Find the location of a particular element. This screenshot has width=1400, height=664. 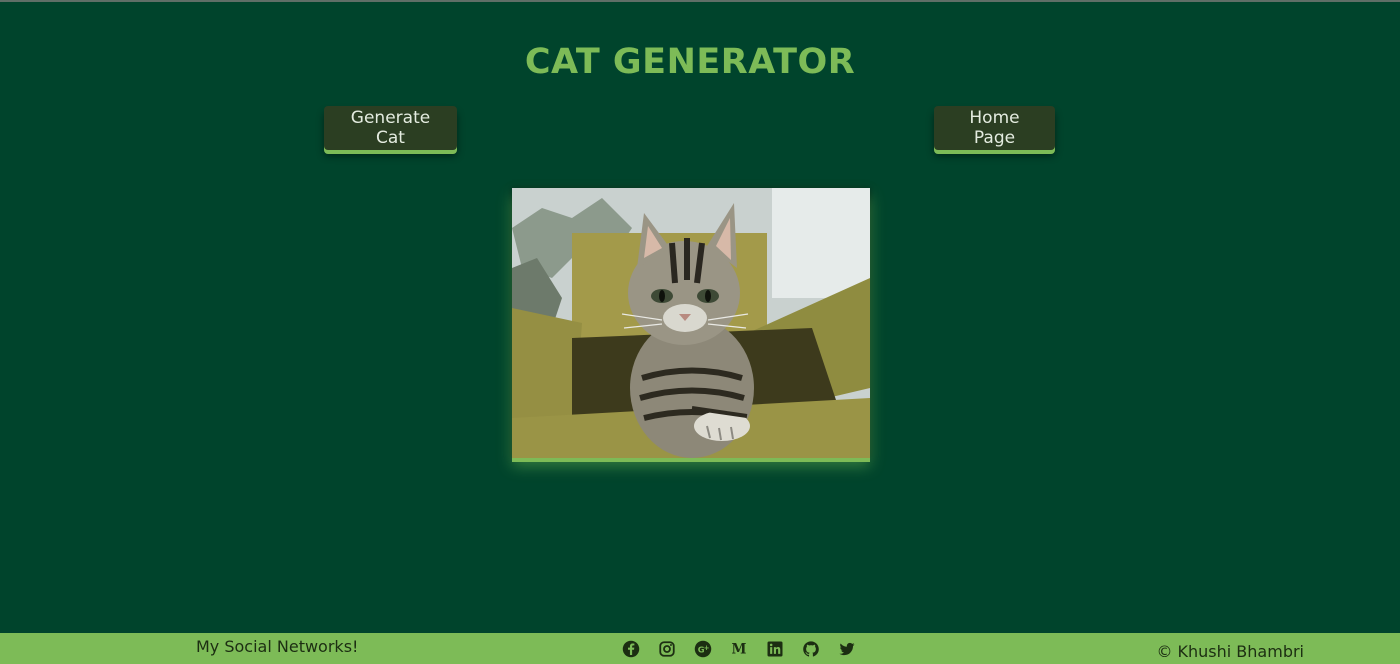

cat-image is located at coordinates (691, 323).